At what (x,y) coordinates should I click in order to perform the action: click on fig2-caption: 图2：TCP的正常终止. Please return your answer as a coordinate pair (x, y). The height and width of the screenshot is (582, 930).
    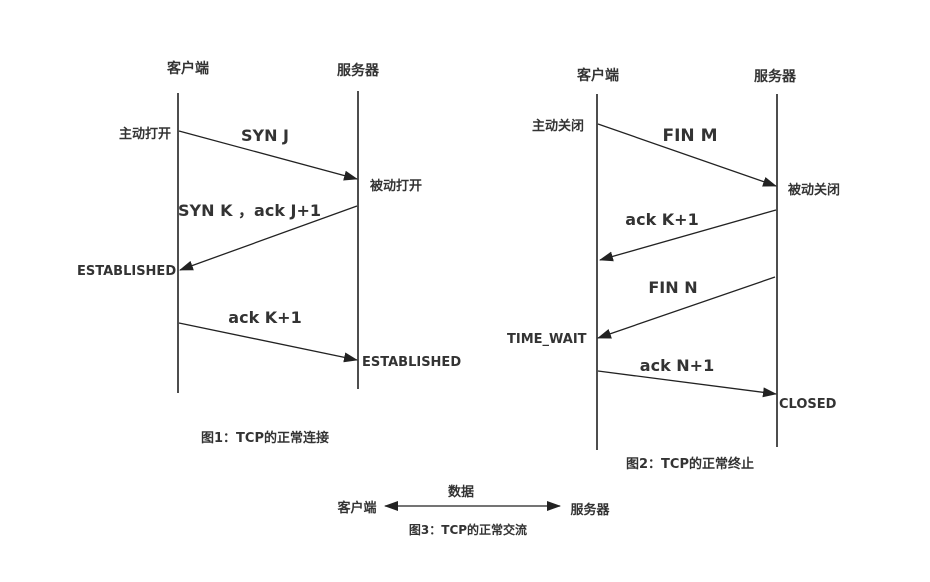
    Looking at the image, I should click on (690, 464).